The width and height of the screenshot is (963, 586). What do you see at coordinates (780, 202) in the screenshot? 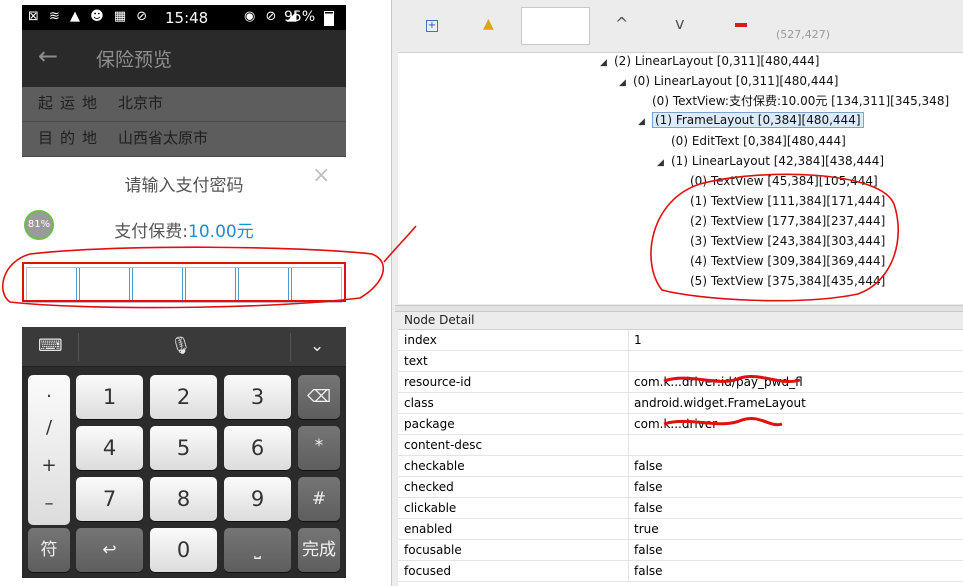
I see `tree-node: (1) TextView [111,384][171,444]` at bounding box center [780, 202].